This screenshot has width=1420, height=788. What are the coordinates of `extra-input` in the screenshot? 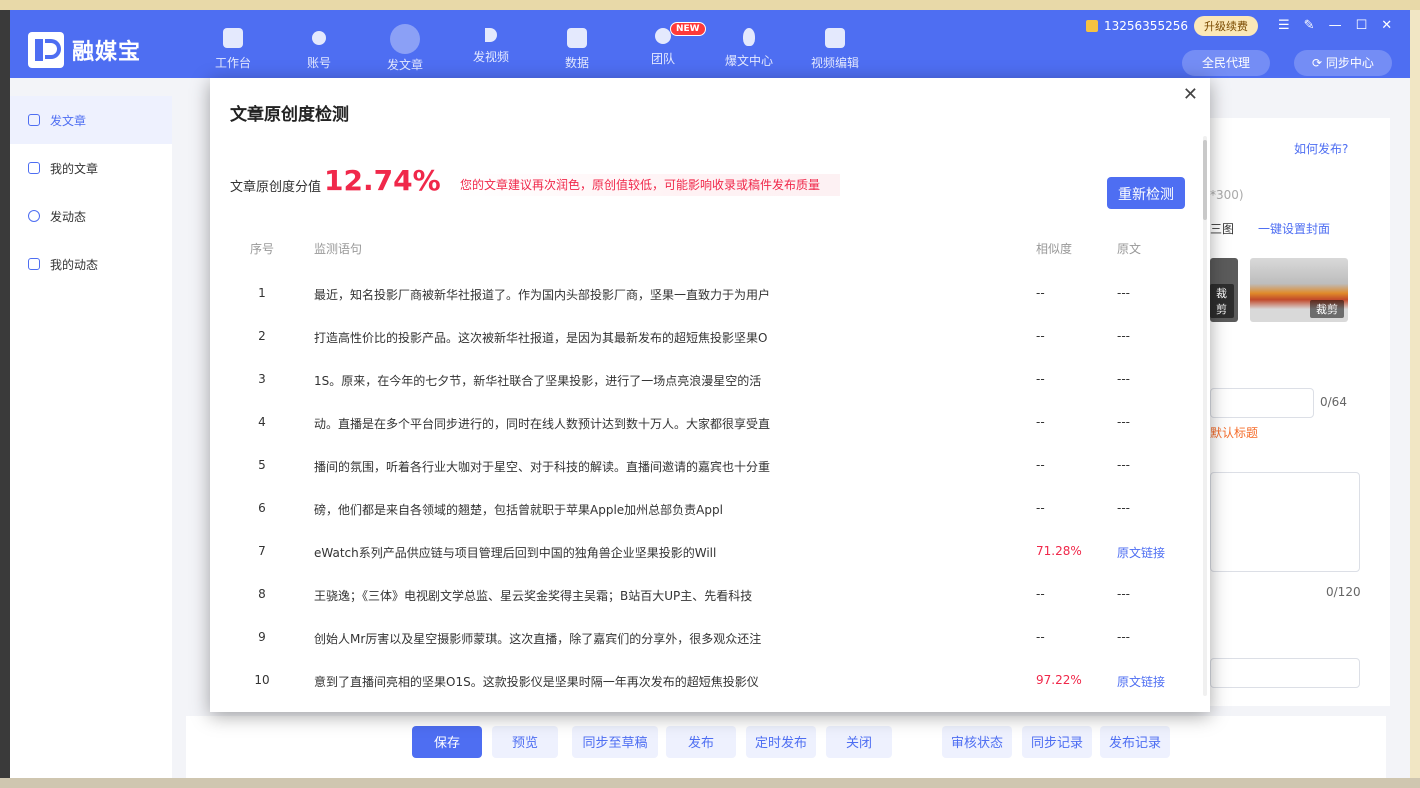 It's located at (1285, 673).